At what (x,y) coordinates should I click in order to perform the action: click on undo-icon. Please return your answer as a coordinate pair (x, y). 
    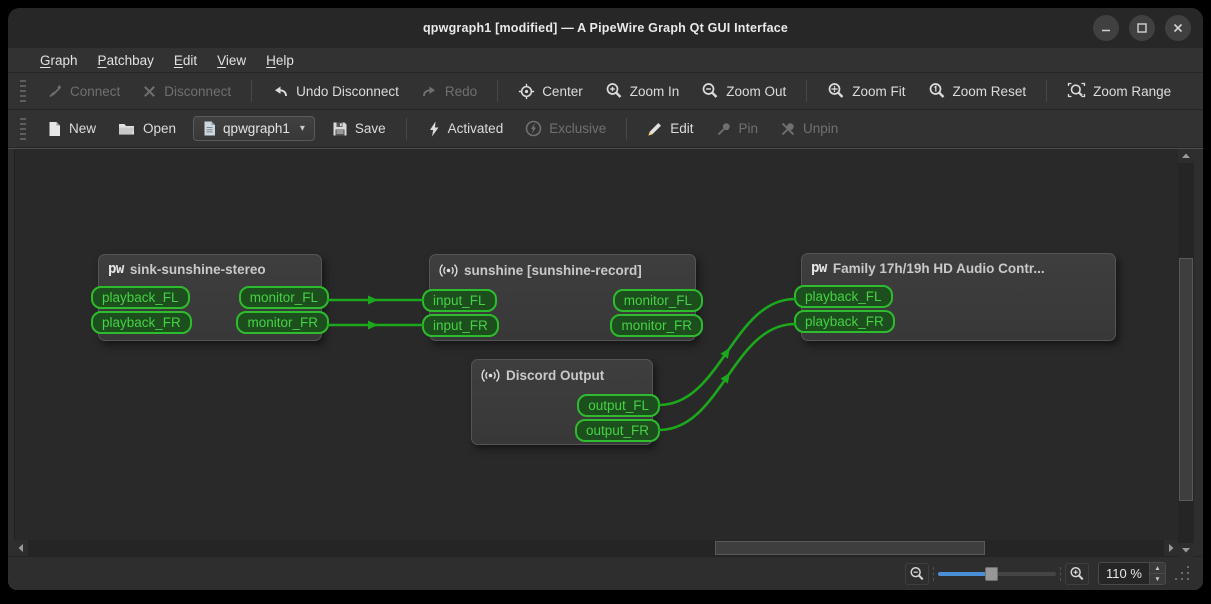
    Looking at the image, I should click on (281, 91).